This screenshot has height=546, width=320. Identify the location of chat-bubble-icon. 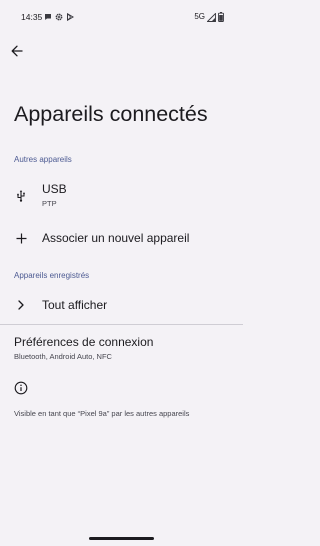
(48, 17).